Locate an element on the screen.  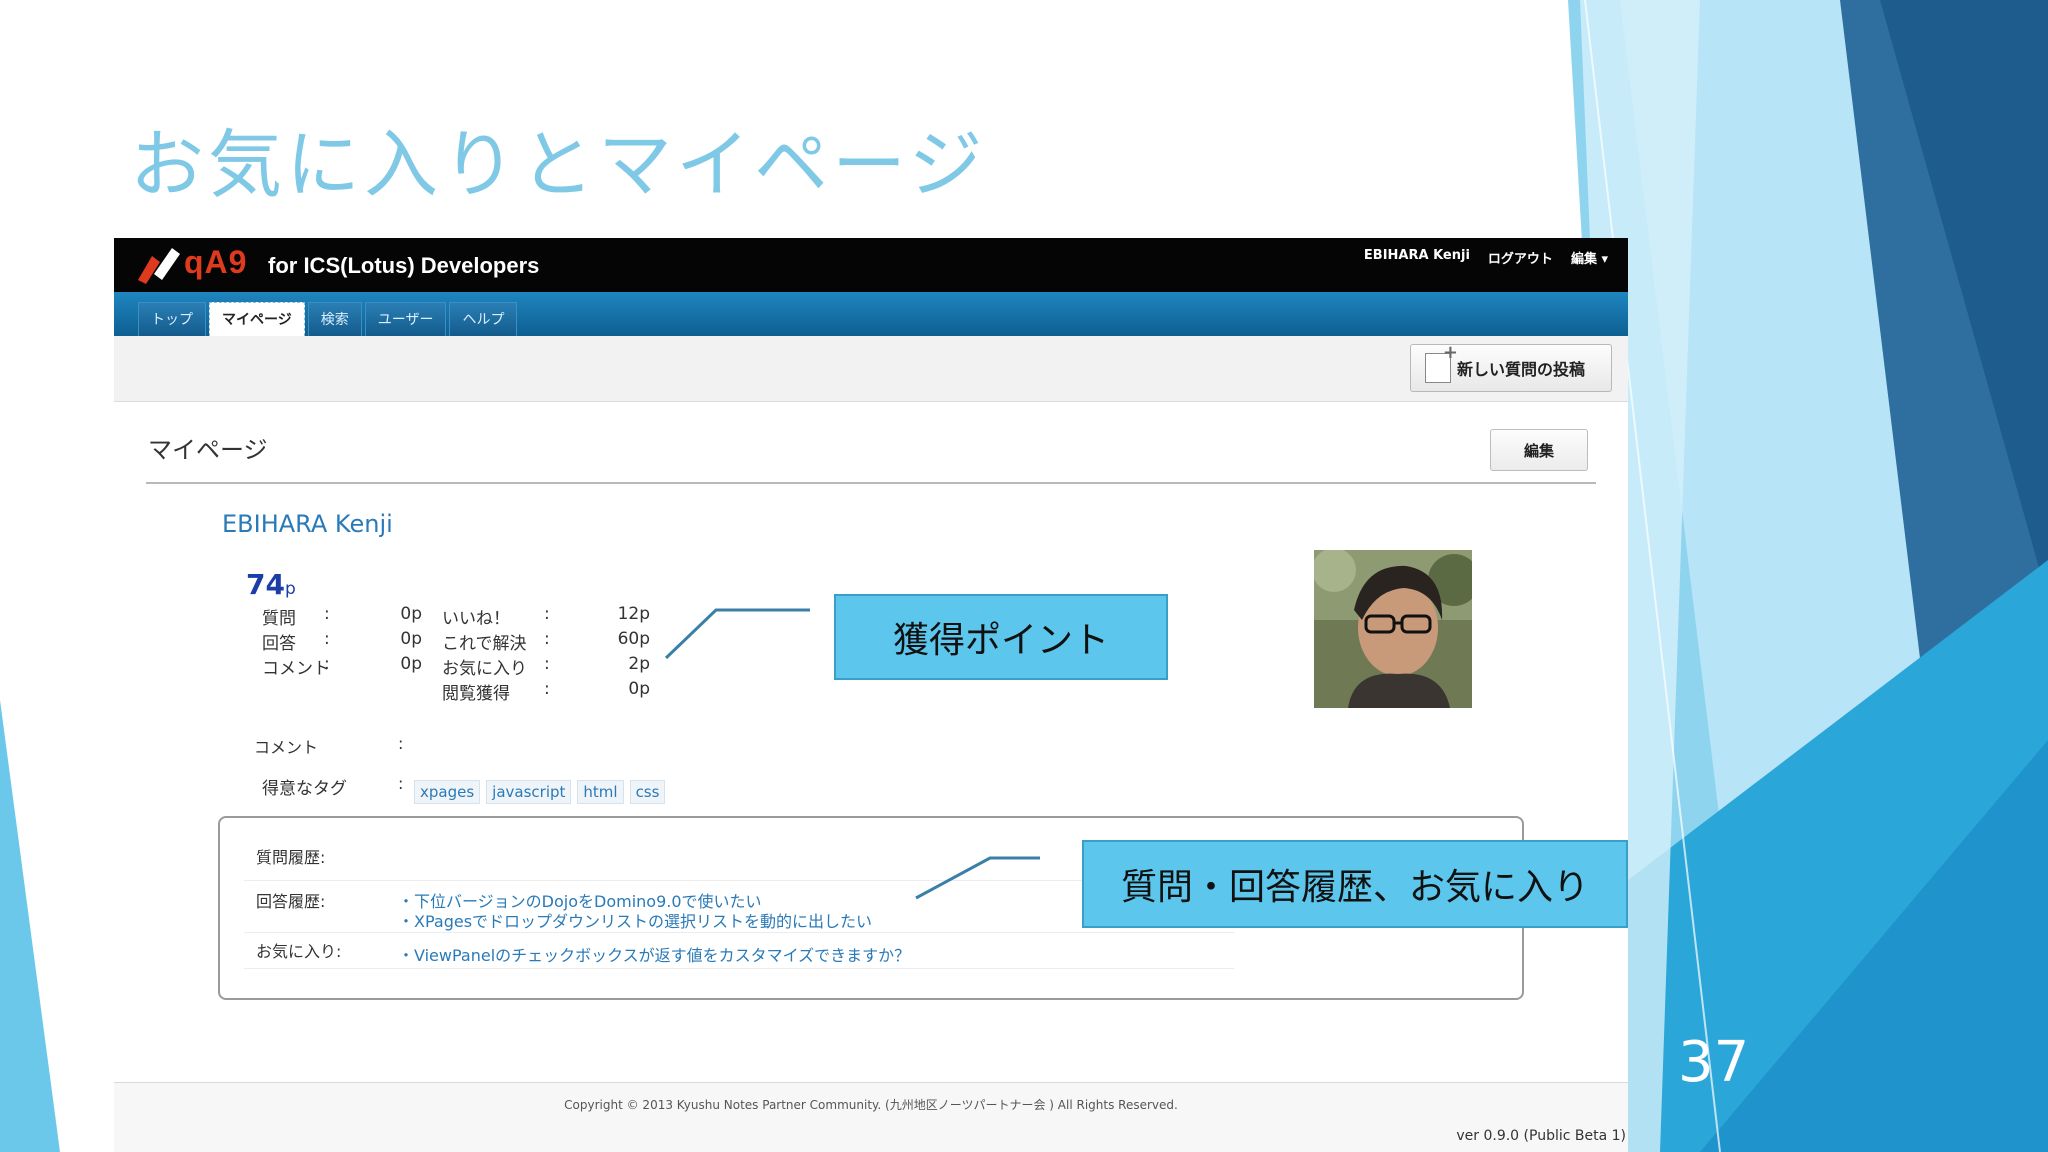
comment-label: コメント is located at coordinates (286, 747).